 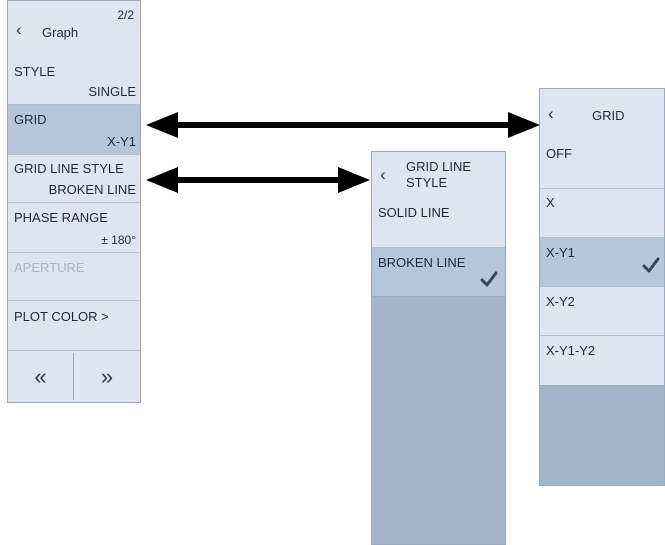 I want to click on double-arrow-grid-line-style, so click(x=258, y=180).